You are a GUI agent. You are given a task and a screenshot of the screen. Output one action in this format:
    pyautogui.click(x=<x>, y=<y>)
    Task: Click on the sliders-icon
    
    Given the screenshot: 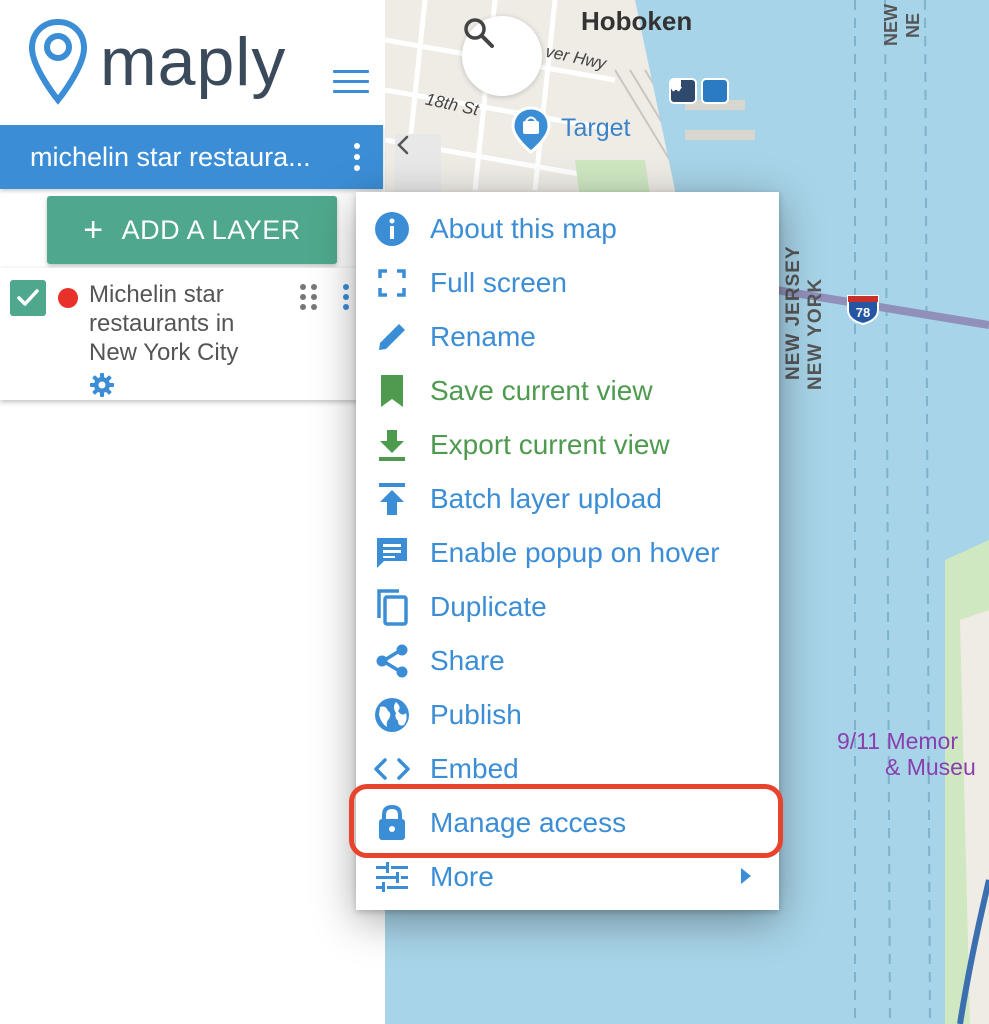 What is the action you would take?
    pyautogui.click(x=392, y=877)
    